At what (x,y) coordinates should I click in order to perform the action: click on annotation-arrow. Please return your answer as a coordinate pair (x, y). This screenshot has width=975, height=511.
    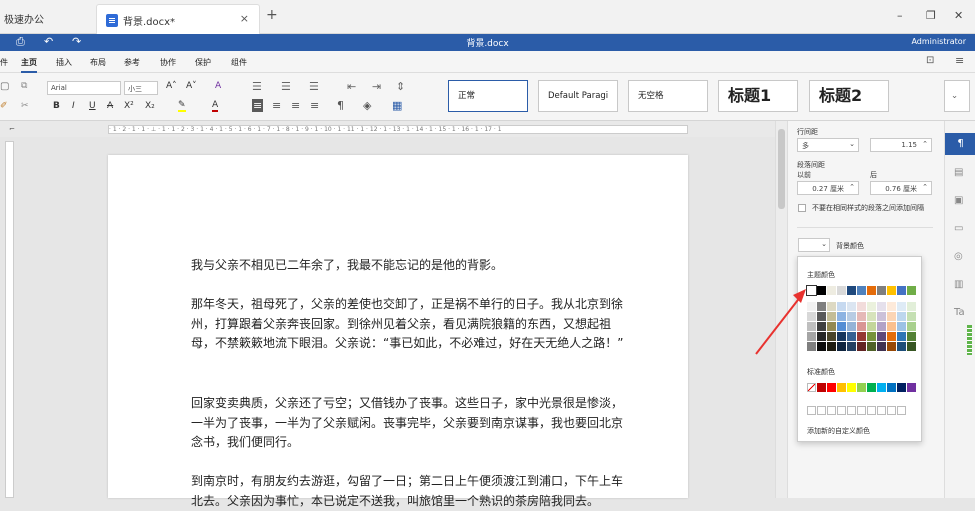
    Looking at the image, I should click on (780, 322).